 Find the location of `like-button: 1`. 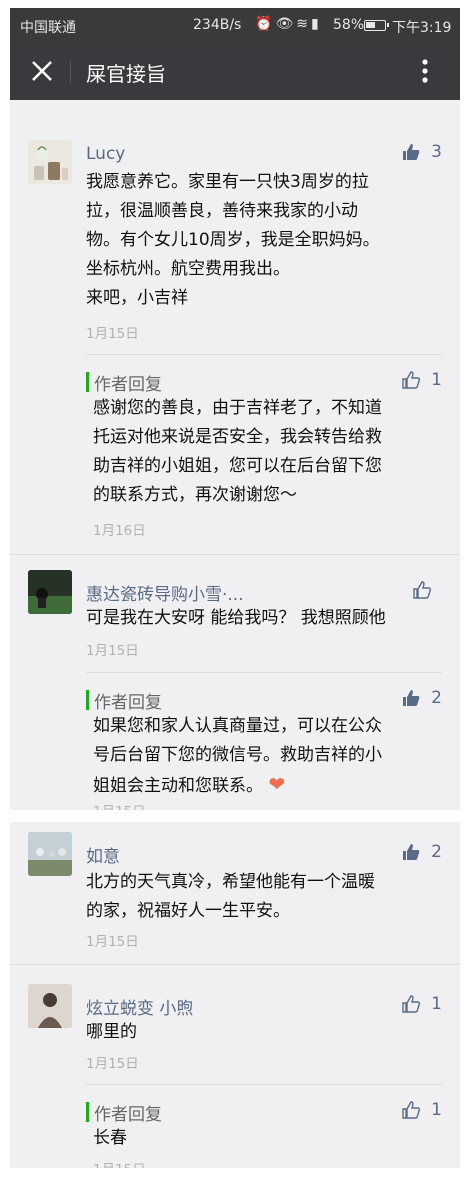

like-button: 1 is located at coordinates (421, 1004).